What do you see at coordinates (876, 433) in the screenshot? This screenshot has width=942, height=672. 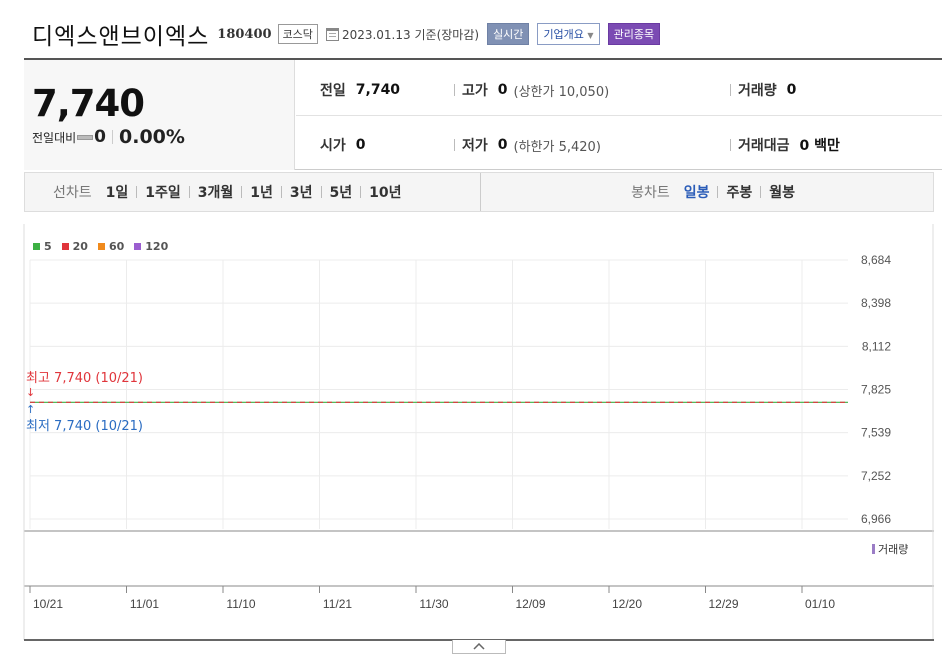 I see `y-tick-label: 7,539` at bounding box center [876, 433].